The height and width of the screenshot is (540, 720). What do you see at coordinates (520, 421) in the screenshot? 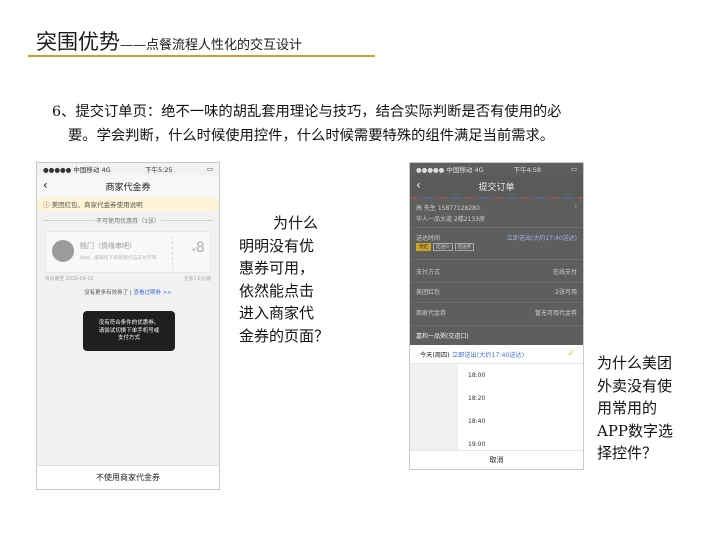
I see `time-option: 18:40` at bounding box center [520, 421].